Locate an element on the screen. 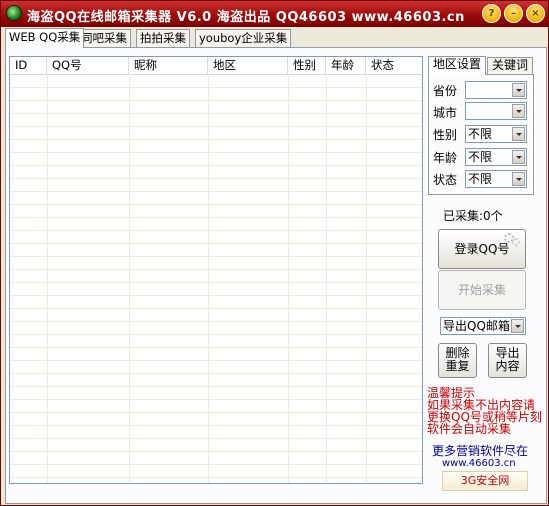 Image resolution: width=549 pixels, height=506 pixels. status-value: 不限 is located at coordinates (480, 179).